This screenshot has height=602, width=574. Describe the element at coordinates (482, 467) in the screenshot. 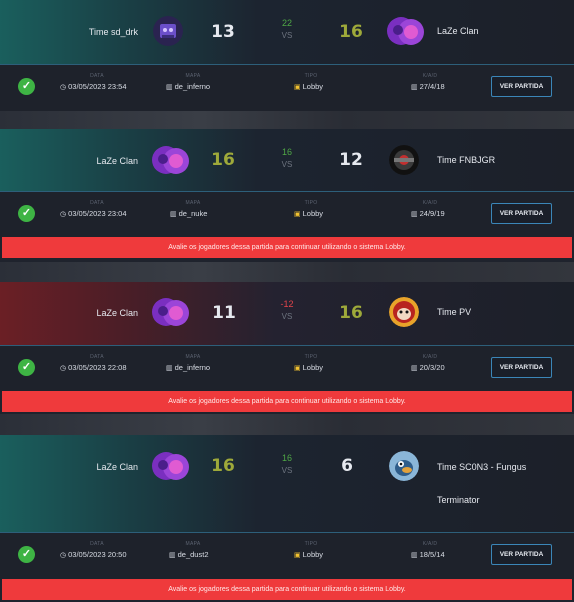

I see `right-team-name: Time SC0N3 - Fungus` at that location.